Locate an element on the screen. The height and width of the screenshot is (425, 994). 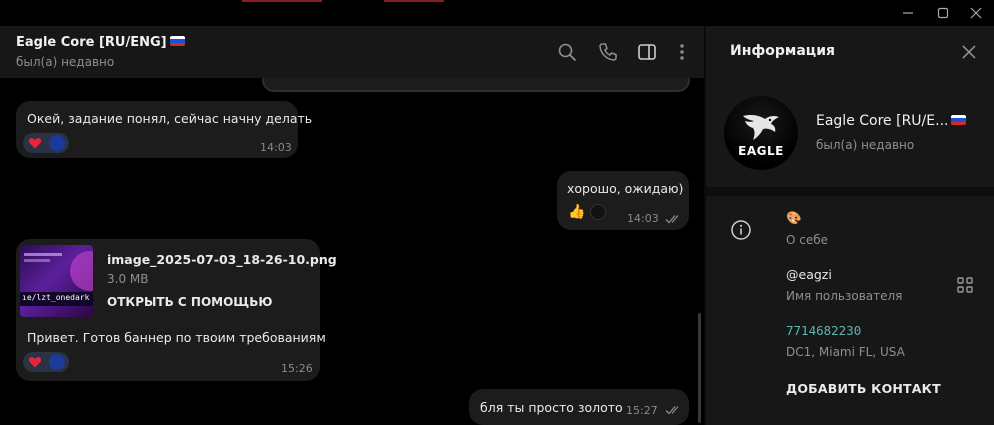
message-outgoing: бля ты просто золото 15:27 is located at coordinates (579, 407).